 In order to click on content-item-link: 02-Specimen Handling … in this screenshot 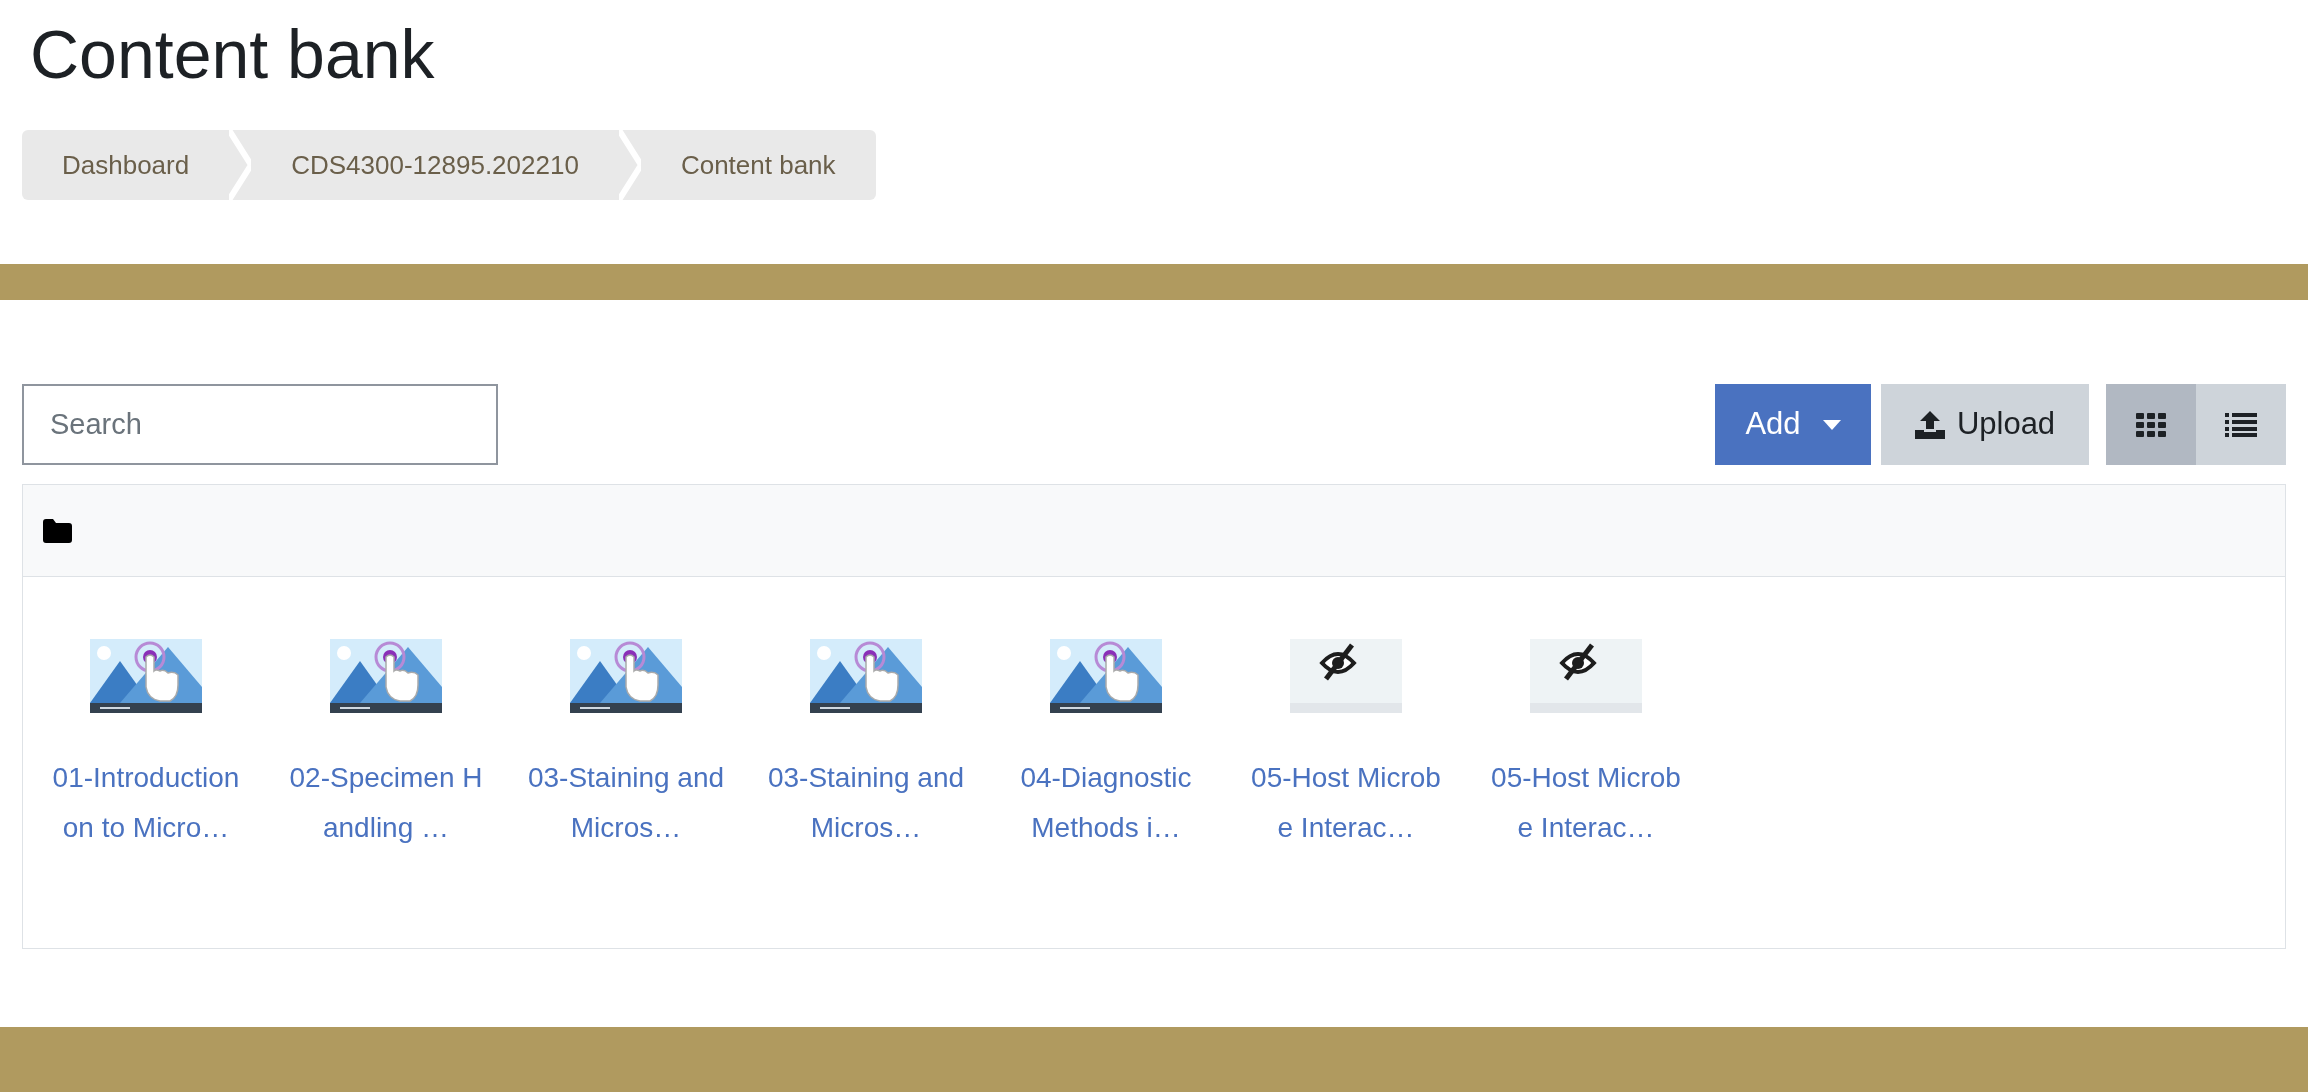, I will do `click(386, 803)`.